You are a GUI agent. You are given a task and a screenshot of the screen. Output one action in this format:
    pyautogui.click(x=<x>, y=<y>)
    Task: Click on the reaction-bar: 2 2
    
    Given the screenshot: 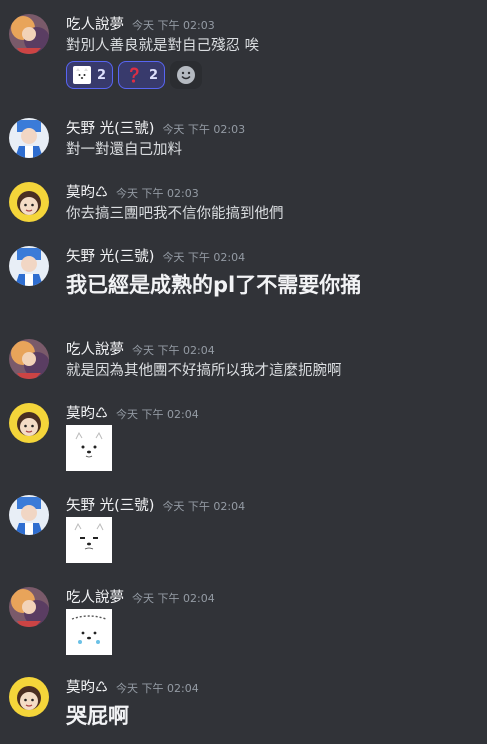 What is the action you would take?
    pyautogui.click(x=134, y=75)
    